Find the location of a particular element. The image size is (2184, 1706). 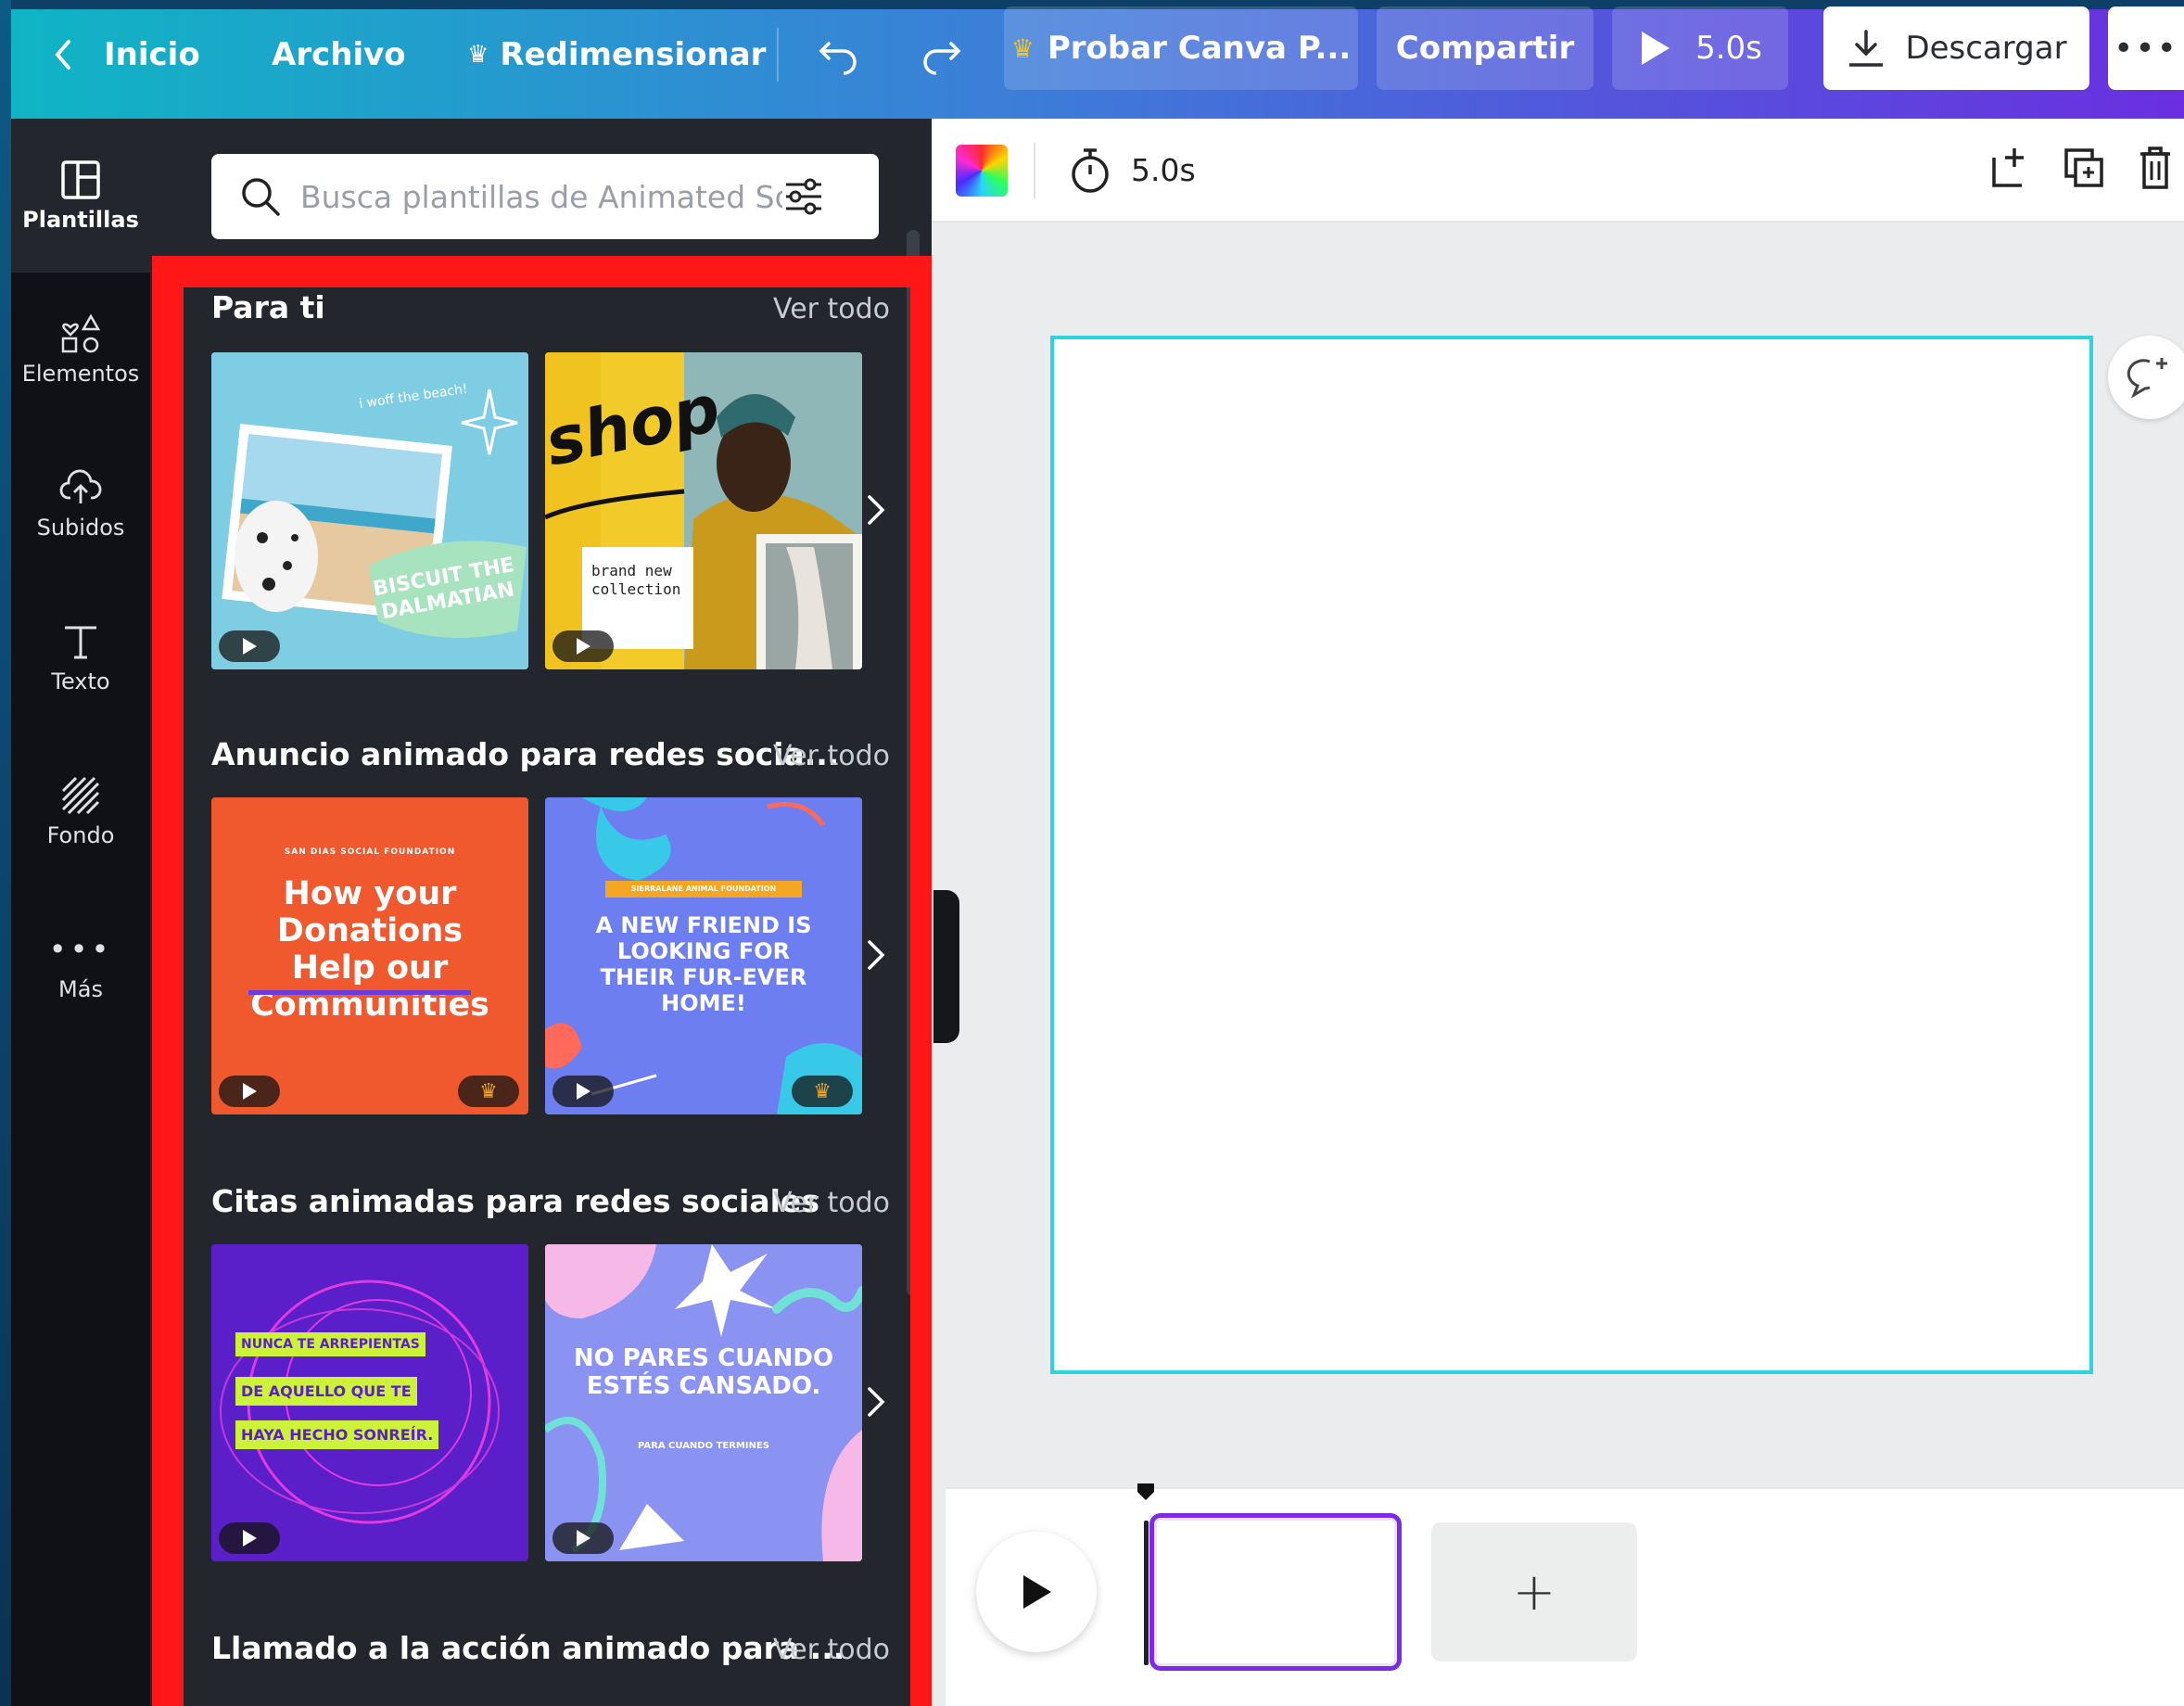

search-bar is located at coordinates (545, 196).